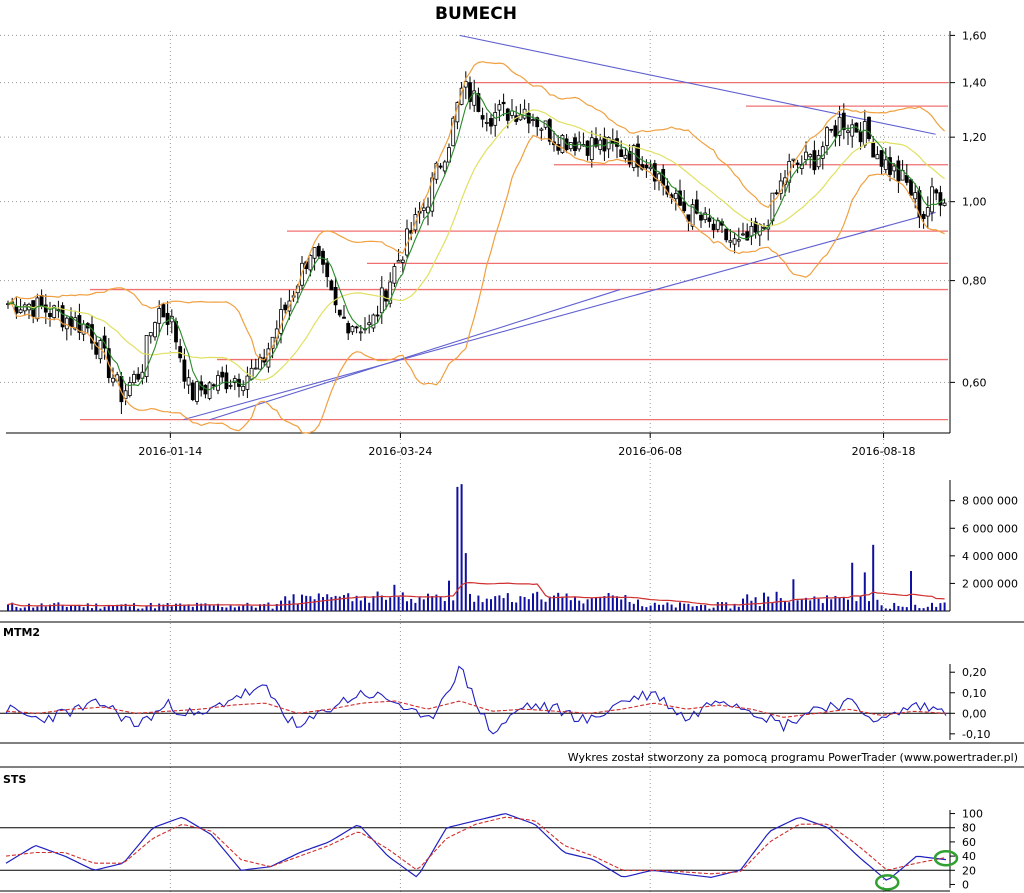 Image resolution: width=1024 pixels, height=893 pixels. I want to click on y-tick-label: 1,40, so click(974, 83).